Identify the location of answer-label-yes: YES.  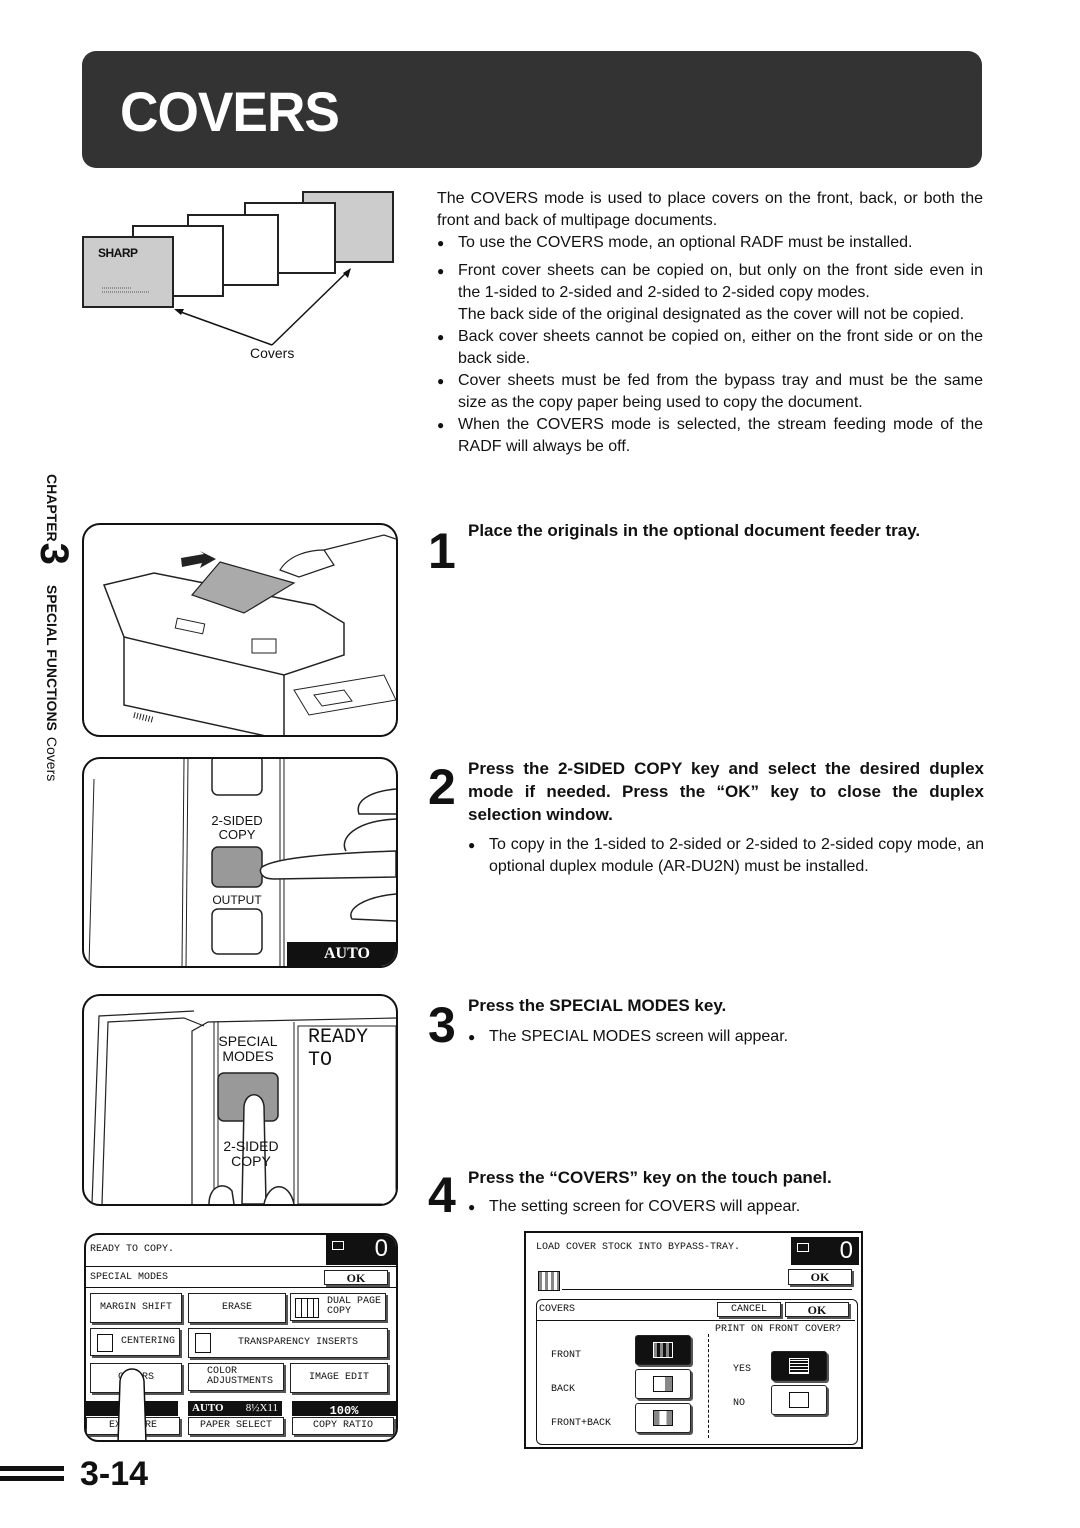
(742, 1369).